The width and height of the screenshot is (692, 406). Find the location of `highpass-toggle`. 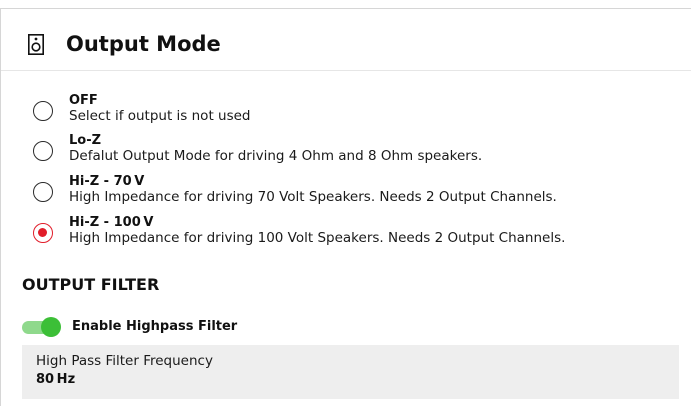

highpass-toggle is located at coordinates (41, 327).